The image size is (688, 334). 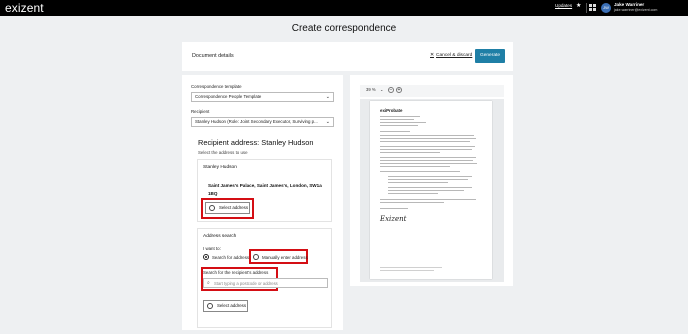 What do you see at coordinates (432, 55) in the screenshot?
I see `close-icon: ✕` at bounding box center [432, 55].